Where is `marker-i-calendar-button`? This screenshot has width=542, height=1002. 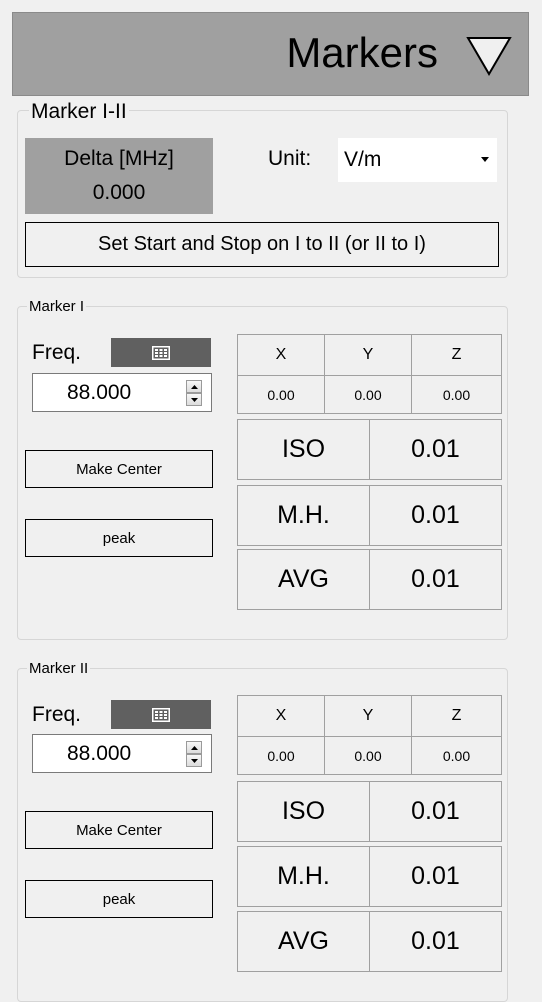
marker-i-calendar-button is located at coordinates (161, 352).